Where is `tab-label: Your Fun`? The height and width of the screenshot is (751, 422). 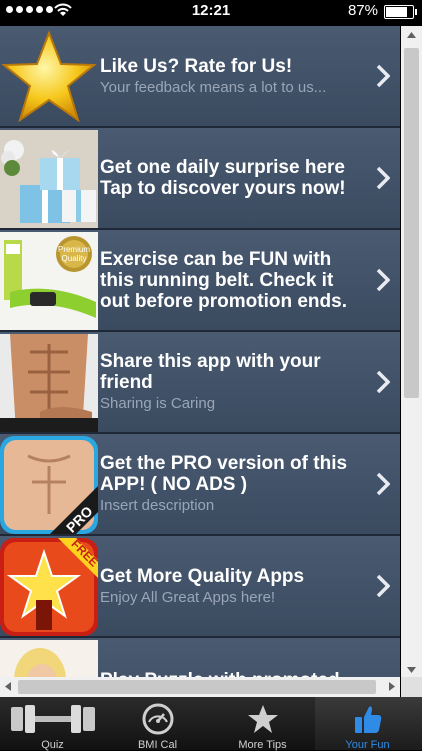 tab-label: Your Fun is located at coordinates (367, 745).